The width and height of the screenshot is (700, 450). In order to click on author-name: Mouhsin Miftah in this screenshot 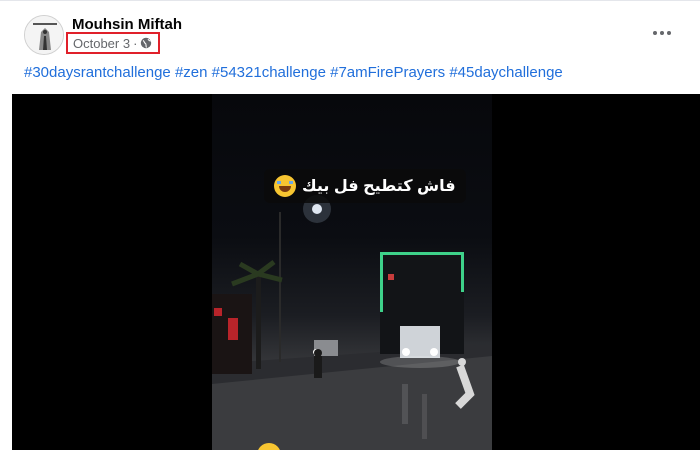, I will do `click(127, 24)`.